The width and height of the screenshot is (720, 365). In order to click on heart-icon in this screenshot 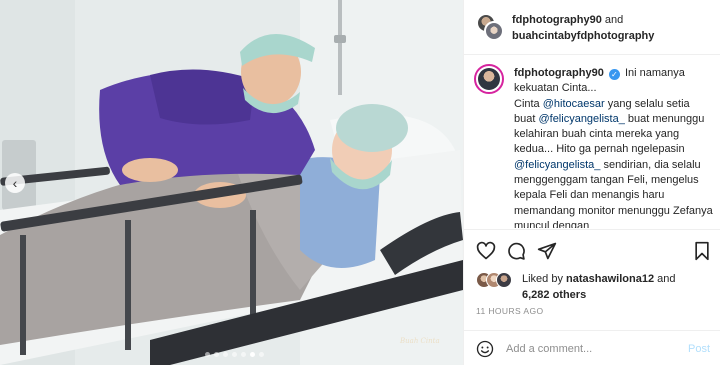, I will do `click(486, 250)`.